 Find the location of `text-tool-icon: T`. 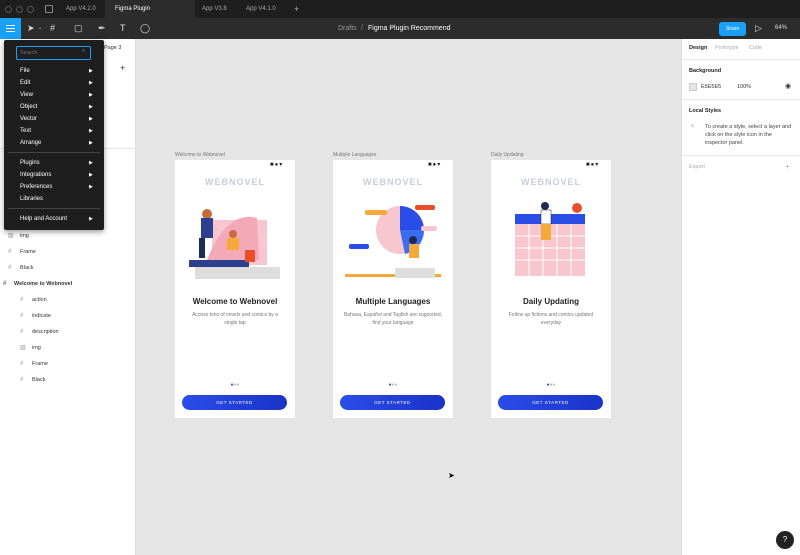

text-tool-icon: T is located at coordinates (123, 28).